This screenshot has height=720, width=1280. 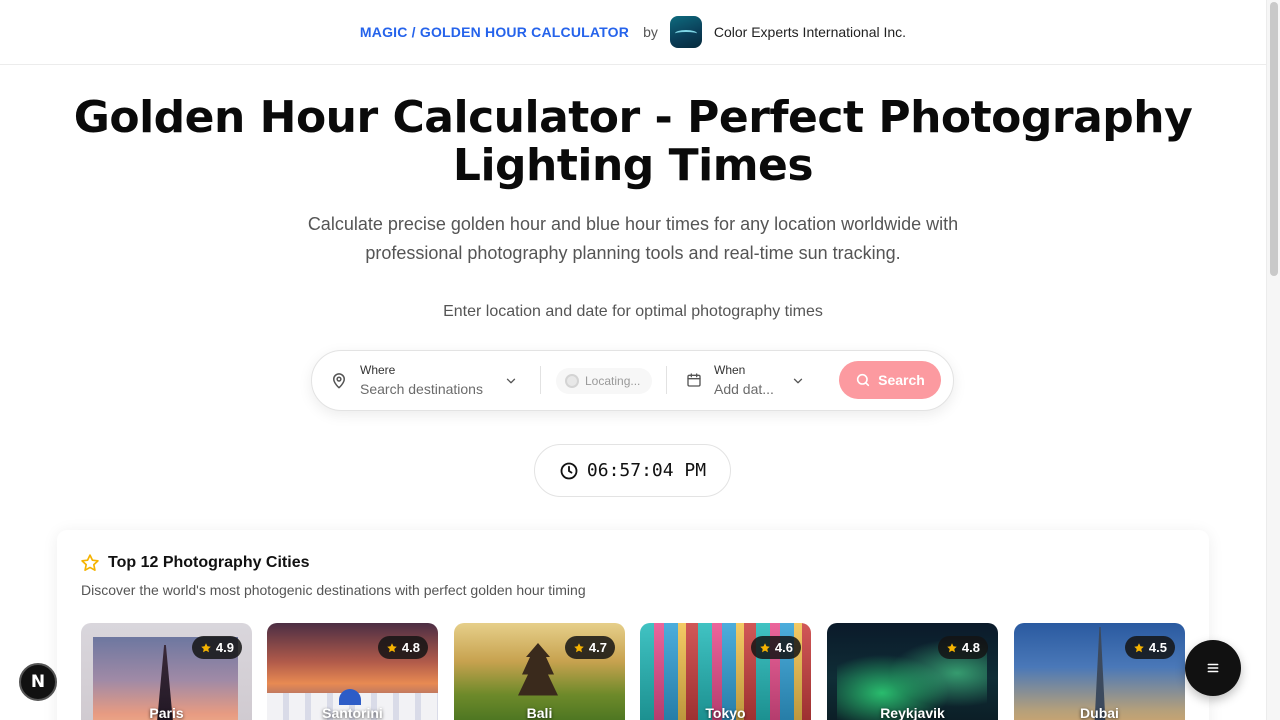 I want to click on city-card-santorini: 4.8 Santorini, so click(x=352, y=671).